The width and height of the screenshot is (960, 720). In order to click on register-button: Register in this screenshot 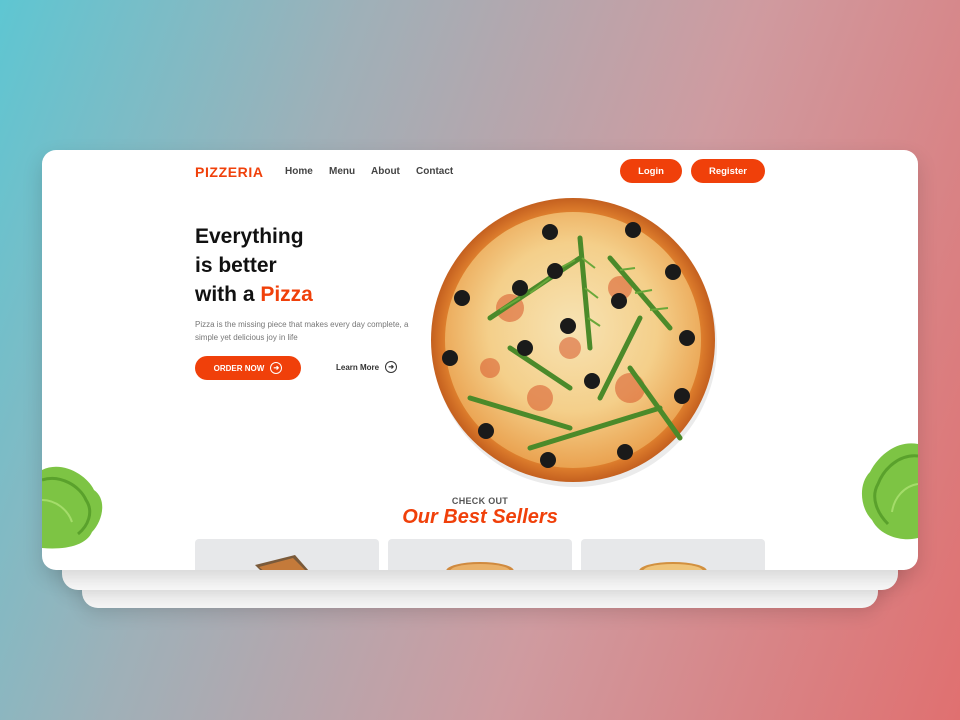, I will do `click(728, 171)`.